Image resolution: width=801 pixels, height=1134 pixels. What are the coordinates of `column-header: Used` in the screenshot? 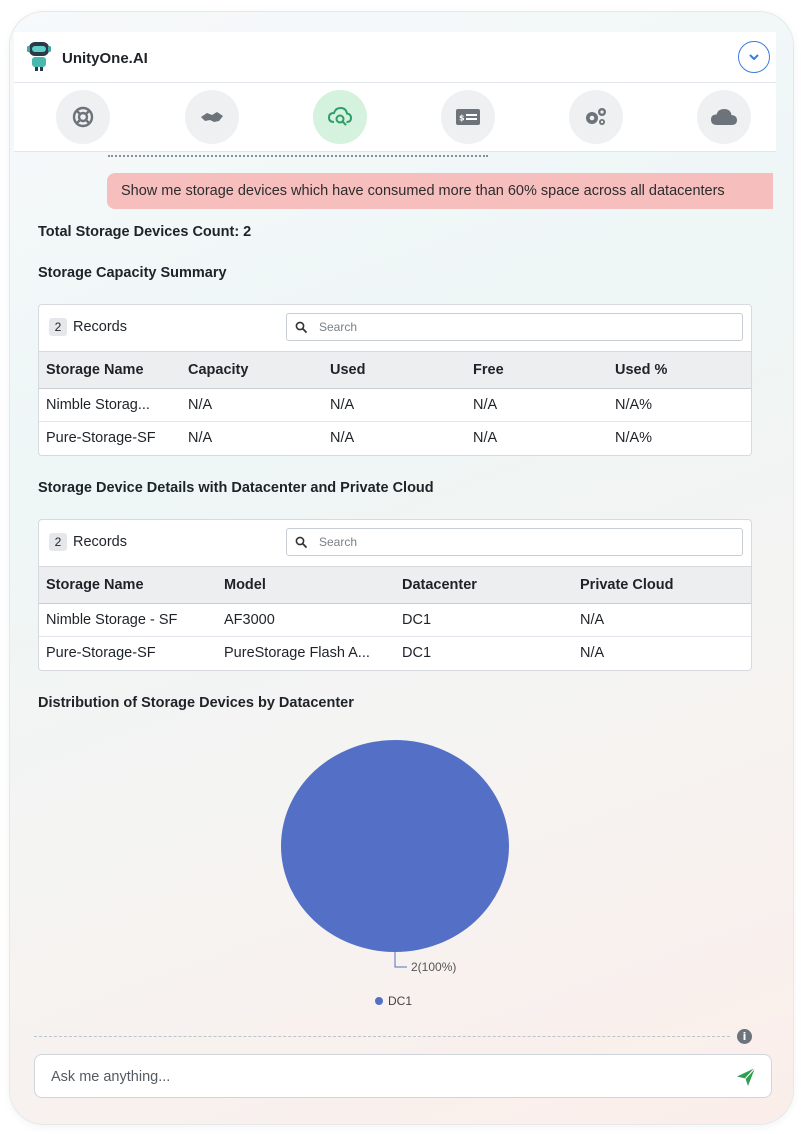 It's located at (347, 370).